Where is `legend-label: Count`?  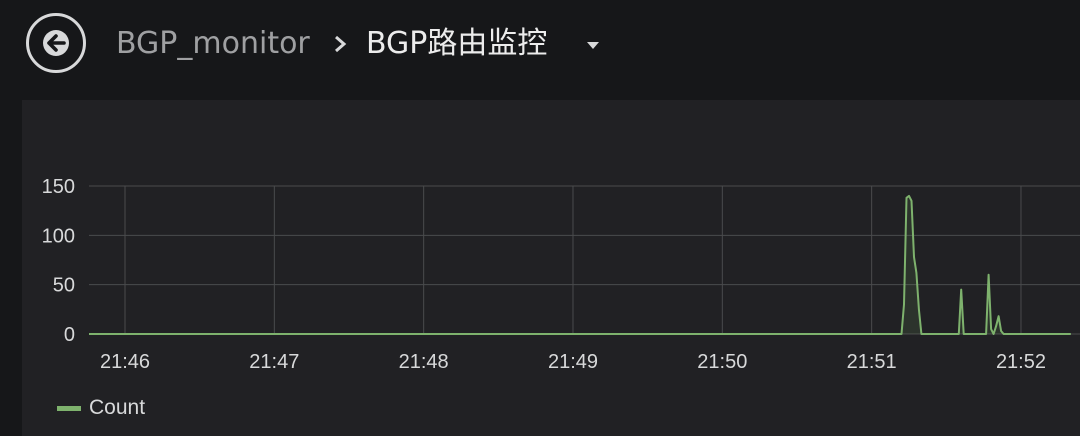
legend-label: Count is located at coordinates (117, 407).